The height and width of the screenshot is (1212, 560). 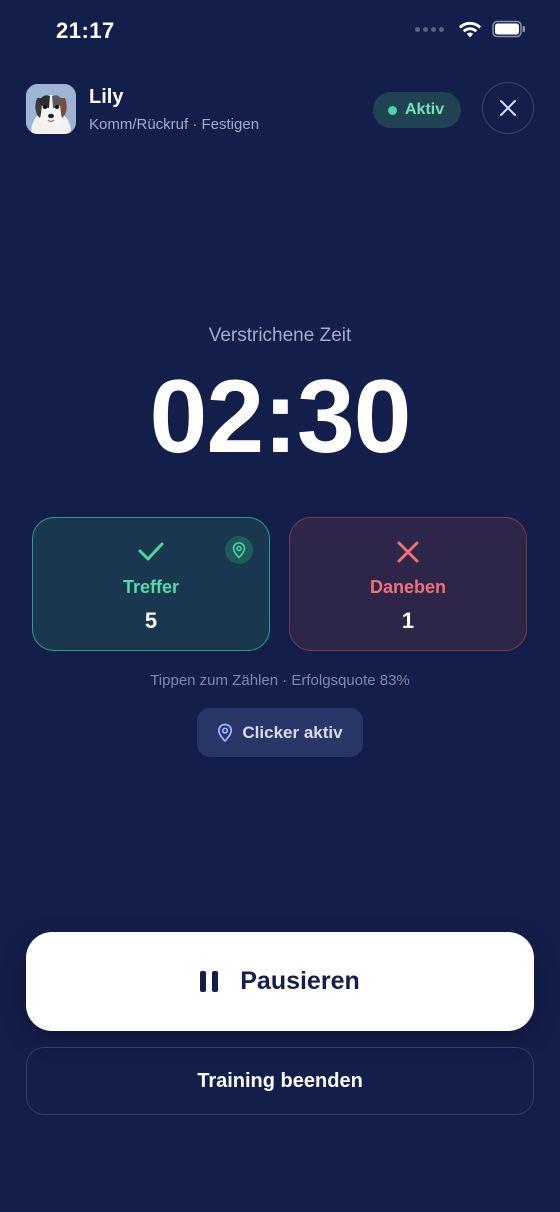 I want to click on end-training-label: Training beenden, so click(x=280, y=1080).